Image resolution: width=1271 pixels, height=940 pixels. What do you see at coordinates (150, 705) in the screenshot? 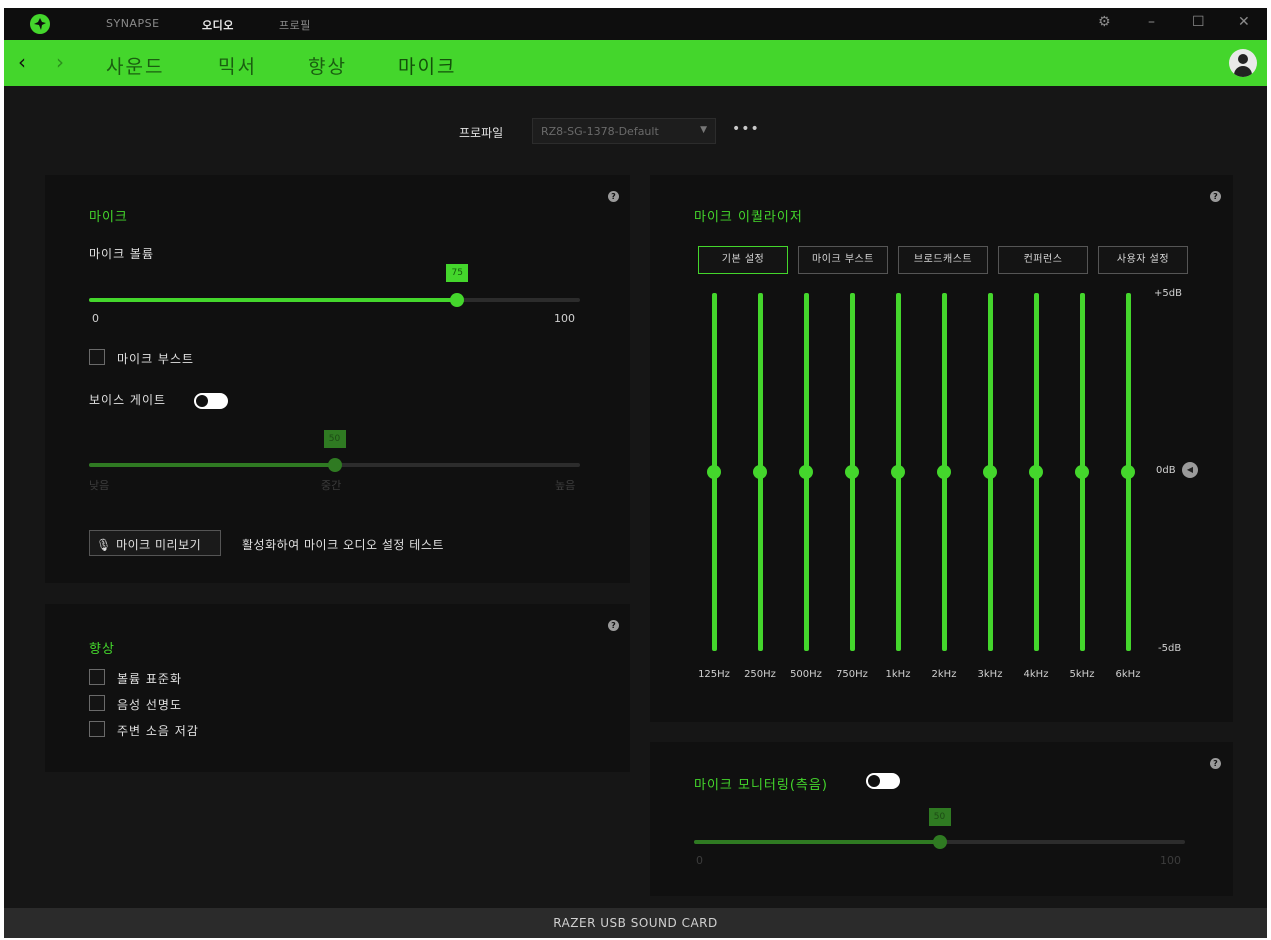
I see `voice-clarity-label: 음성 선명도` at bounding box center [150, 705].